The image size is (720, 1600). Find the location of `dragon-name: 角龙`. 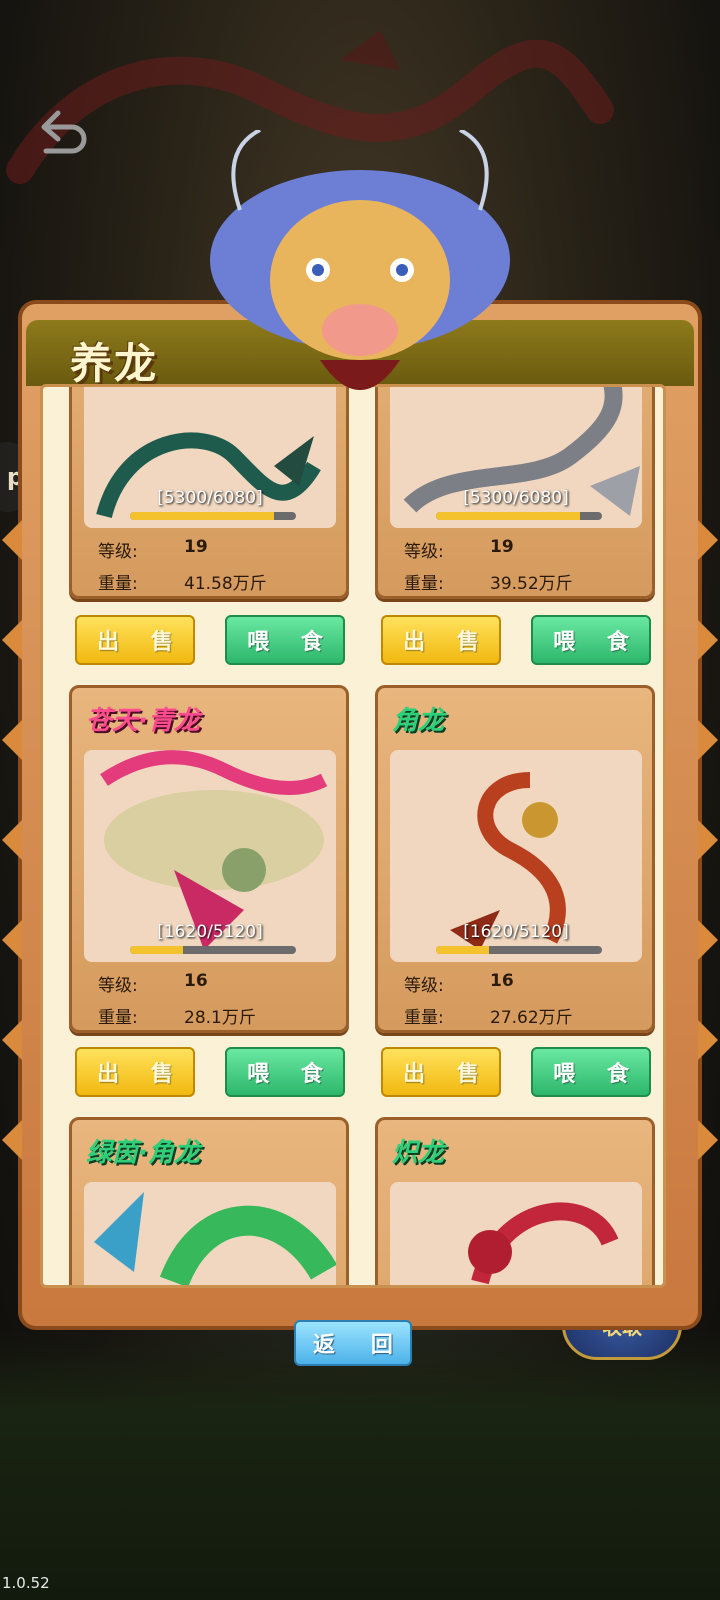

dragon-name: 角龙 is located at coordinates (418, 721).